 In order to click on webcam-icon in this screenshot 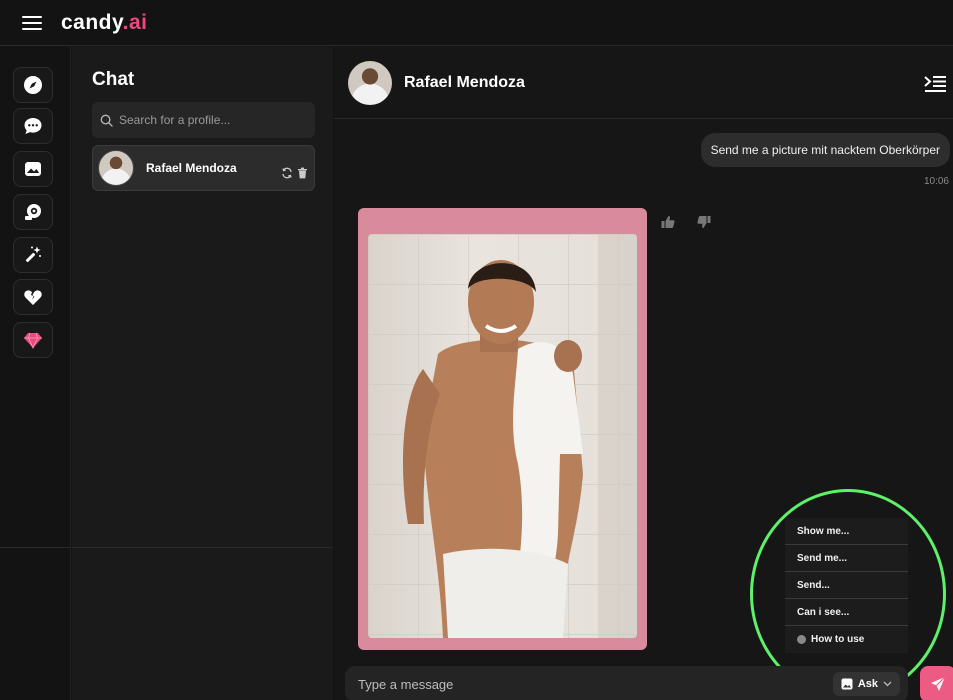, I will do `click(33, 212)`.